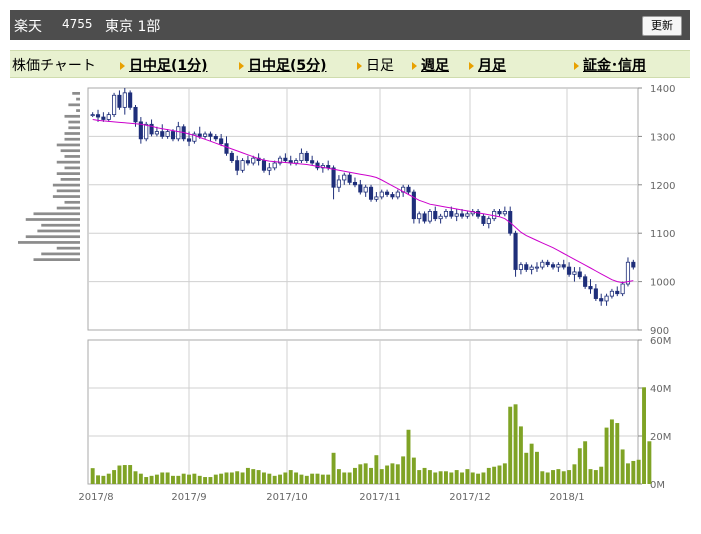  Describe the element at coordinates (470, 497) in the screenshot. I see `x-tick-label: 2017/12` at that location.